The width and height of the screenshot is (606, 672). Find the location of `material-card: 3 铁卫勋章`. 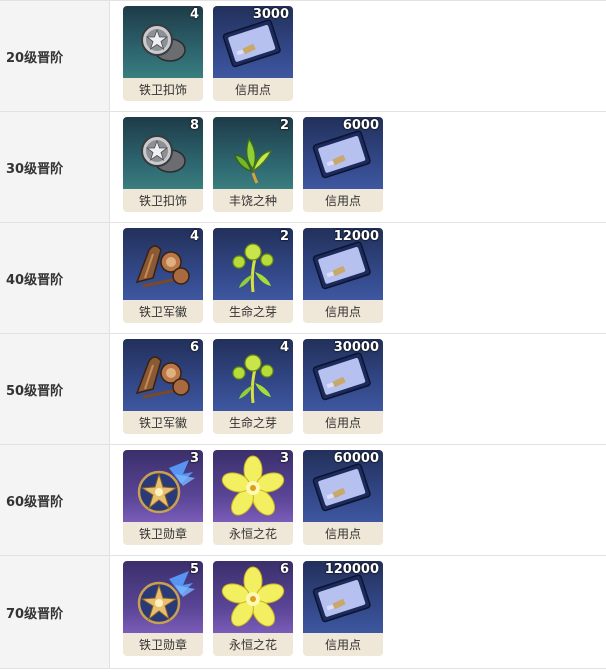

material-card: 3 铁卫勋章 is located at coordinates (163, 497).